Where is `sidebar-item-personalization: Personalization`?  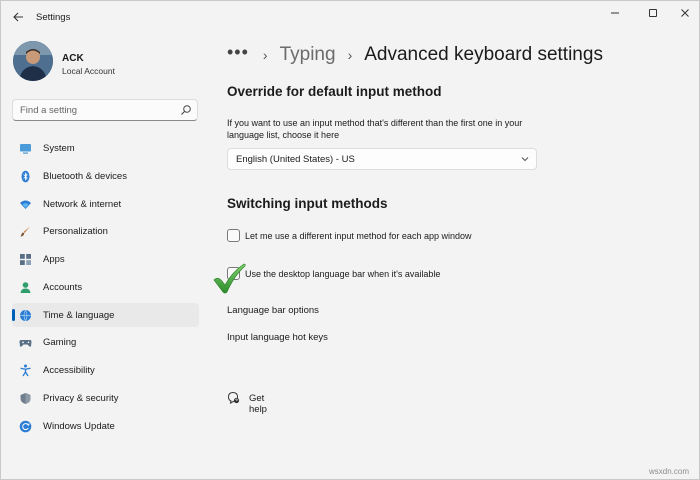 sidebar-item-personalization: Personalization is located at coordinates (105, 231).